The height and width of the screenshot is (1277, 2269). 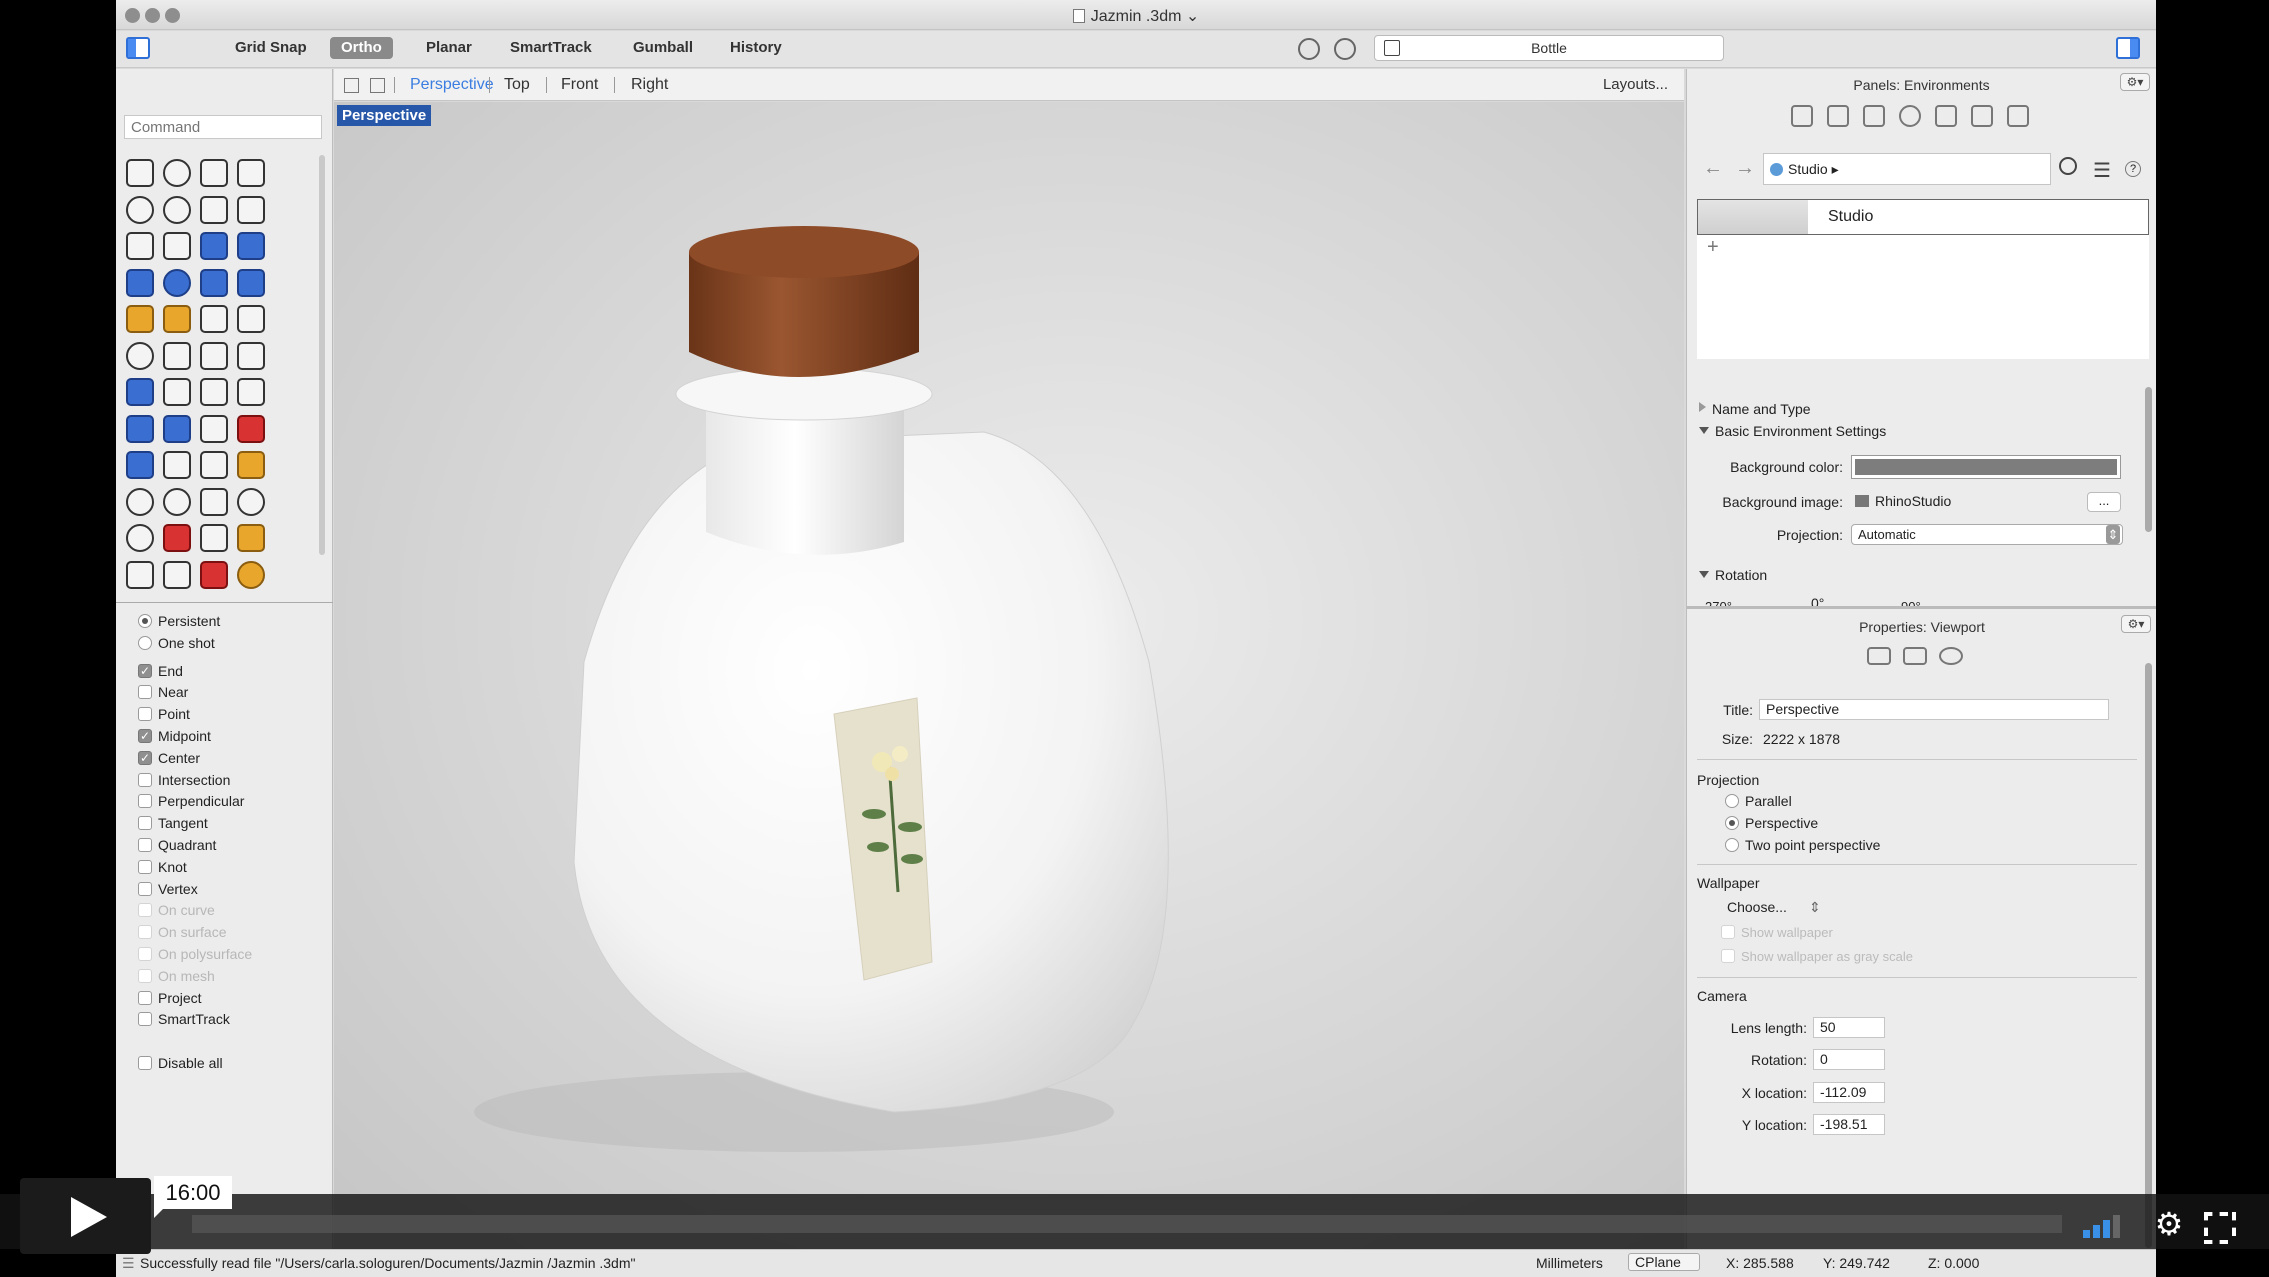 What do you see at coordinates (1946, 116) in the screenshot?
I see `ground-plane-icon` at bounding box center [1946, 116].